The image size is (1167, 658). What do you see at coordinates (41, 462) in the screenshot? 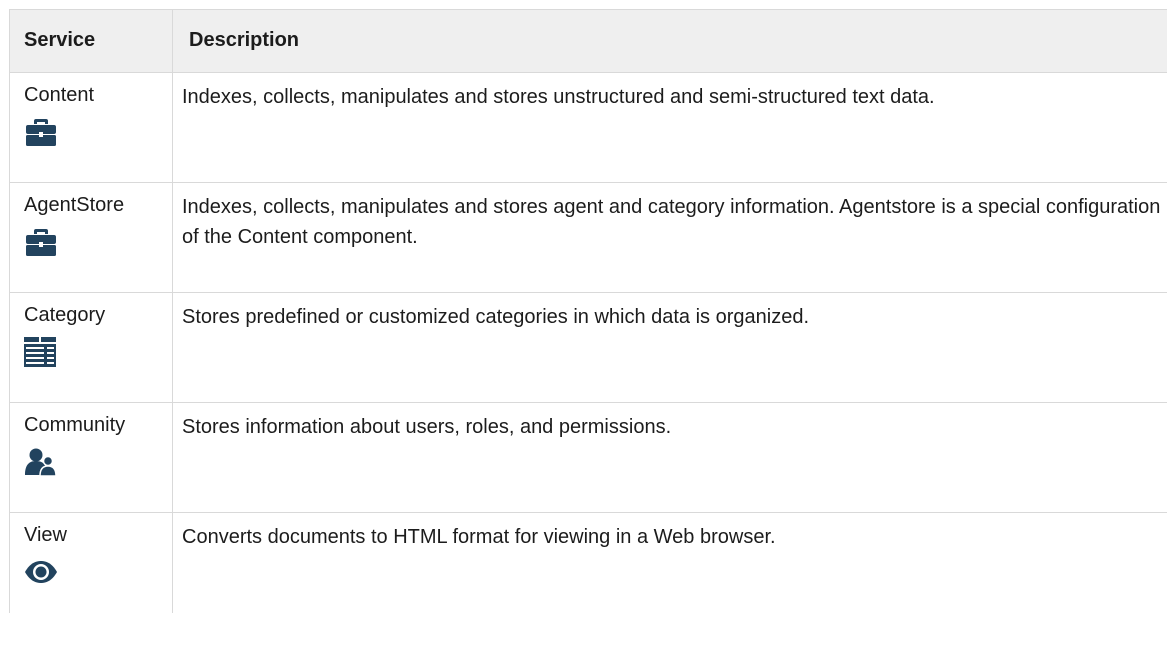
I see `users-icon` at bounding box center [41, 462].